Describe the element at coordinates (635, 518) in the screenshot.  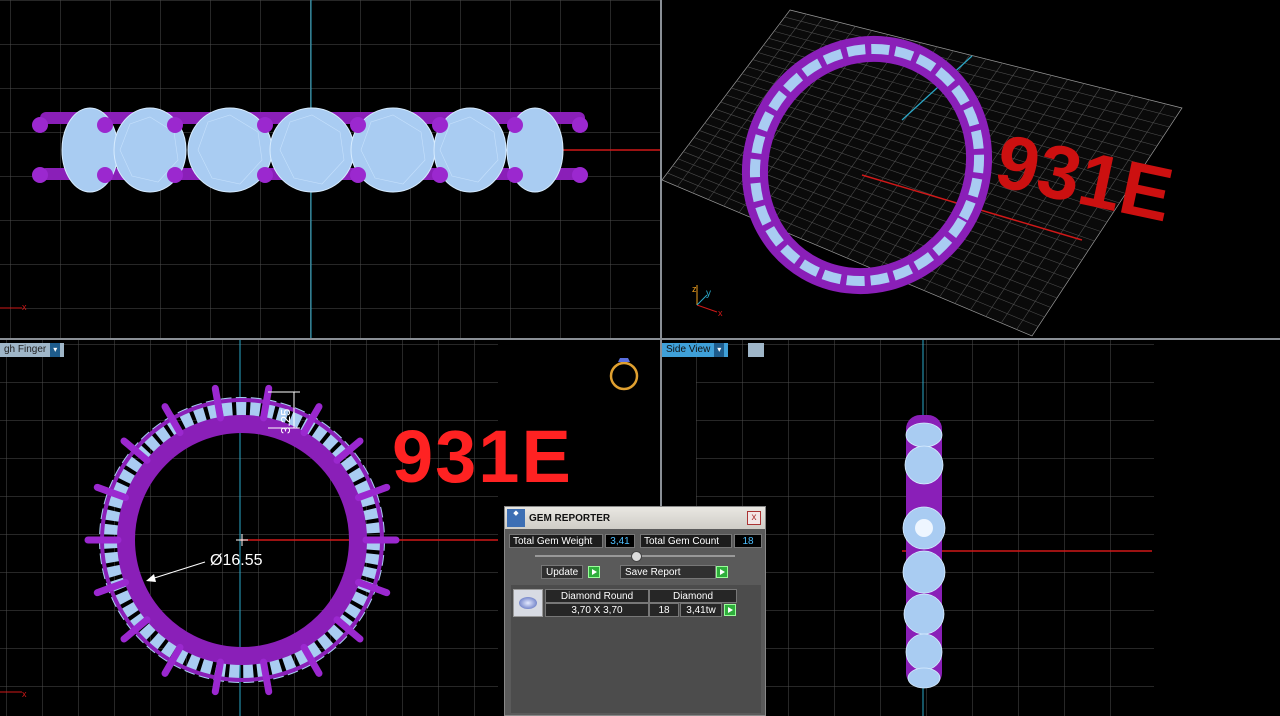
I see `gem-reporter-titlebar: ◆ GEM REPORTER x` at that location.